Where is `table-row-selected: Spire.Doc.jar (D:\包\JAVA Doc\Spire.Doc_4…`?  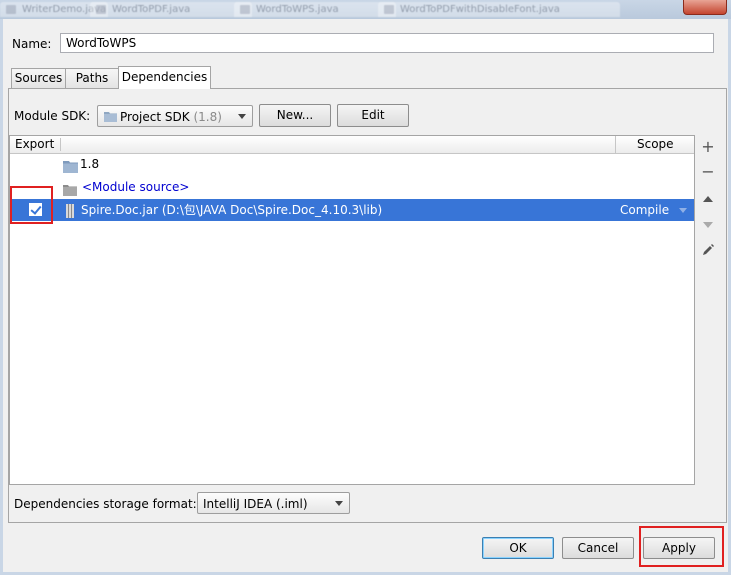 table-row-selected: Spire.Doc.jar (D:\包\JAVA Doc\Spire.Doc_4… is located at coordinates (352, 210).